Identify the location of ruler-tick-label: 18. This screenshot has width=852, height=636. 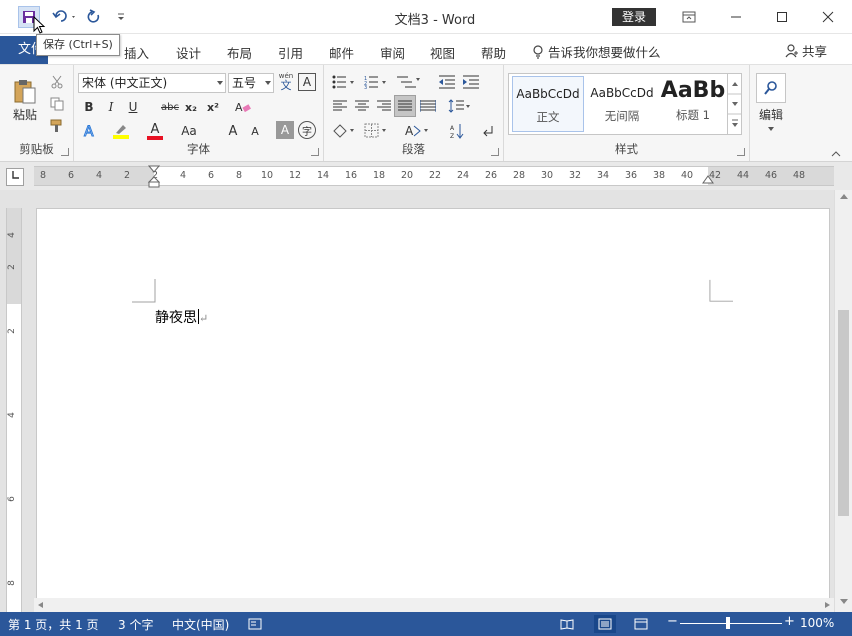
(379, 175).